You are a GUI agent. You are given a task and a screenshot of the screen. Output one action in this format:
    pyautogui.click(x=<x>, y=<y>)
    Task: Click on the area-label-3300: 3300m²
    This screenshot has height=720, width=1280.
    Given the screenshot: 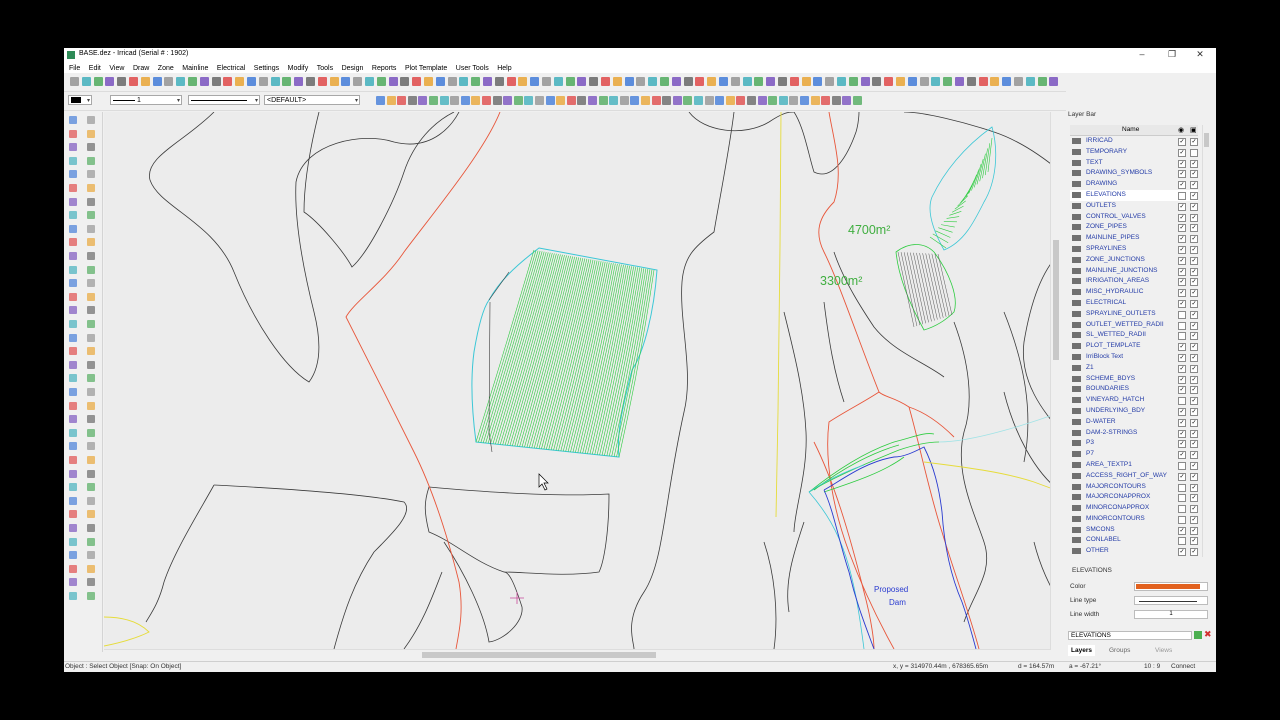 What is the action you would take?
    pyautogui.click(x=841, y=281)
    